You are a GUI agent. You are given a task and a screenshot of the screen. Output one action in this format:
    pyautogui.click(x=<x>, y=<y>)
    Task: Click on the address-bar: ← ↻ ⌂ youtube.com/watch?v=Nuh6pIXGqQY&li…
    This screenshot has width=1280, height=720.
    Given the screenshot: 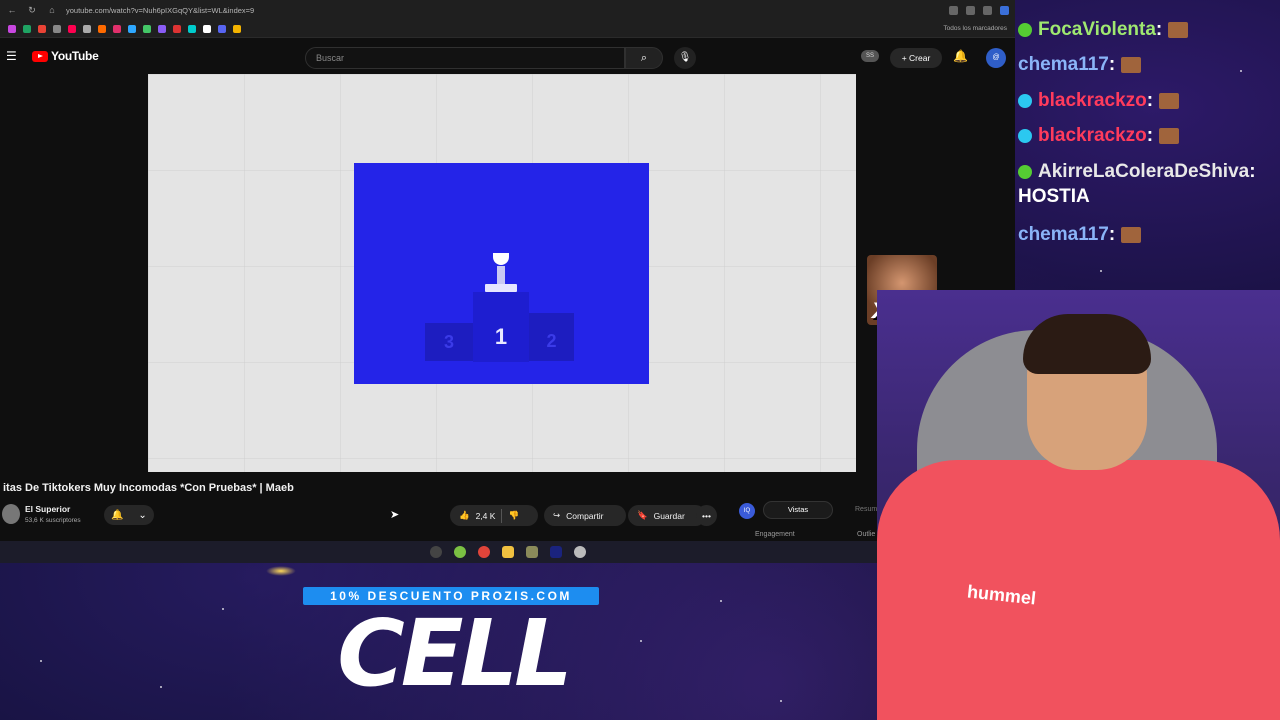 What is the action you would take?
    pyautogui.click(x=507, y=10)
    